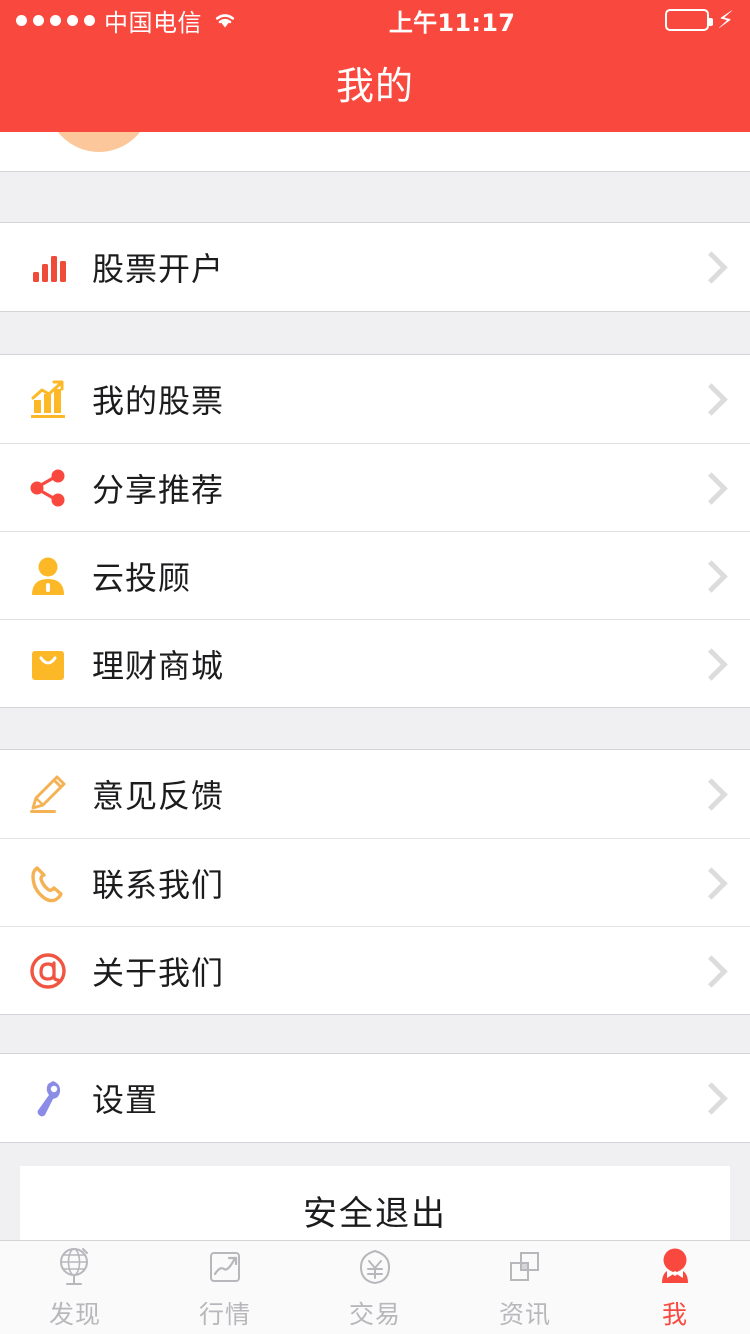 The height and width of the screenshot is (1334, 750). What do you see at coordinates (48, 883) in the screenshot?
I see `phone-icon` at bounding box center [48, 883].